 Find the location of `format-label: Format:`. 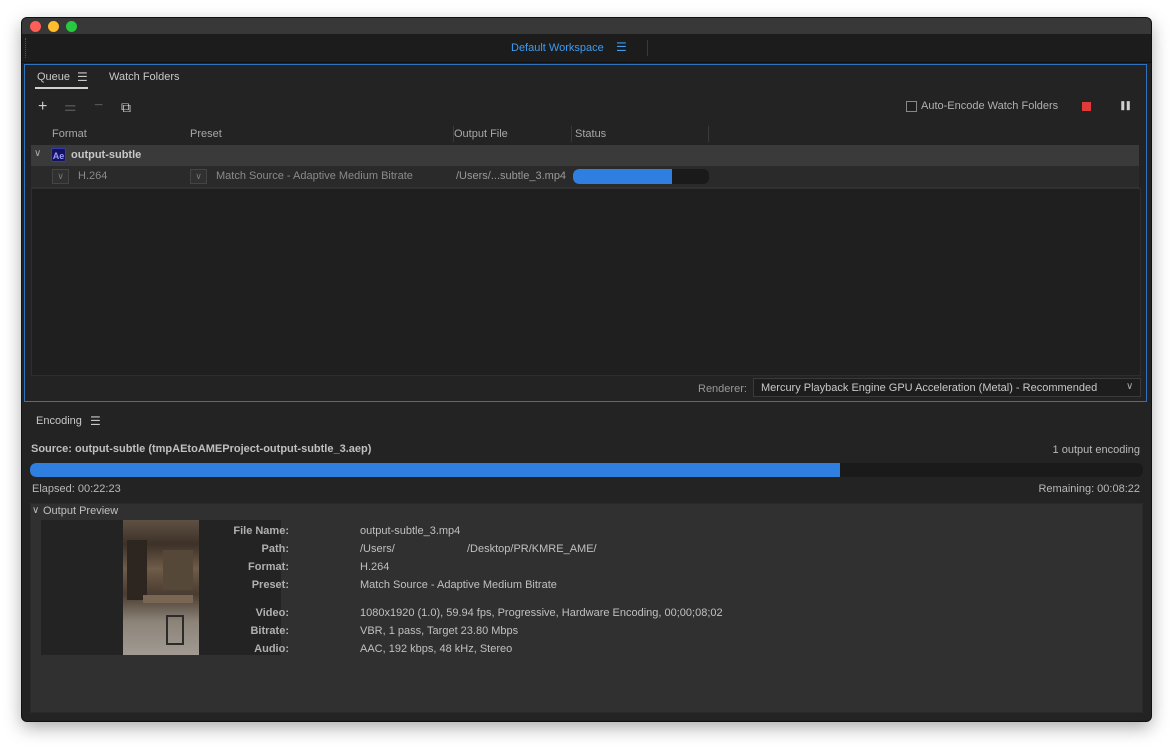

format-label: Format: is located at coordinates (268, 567).